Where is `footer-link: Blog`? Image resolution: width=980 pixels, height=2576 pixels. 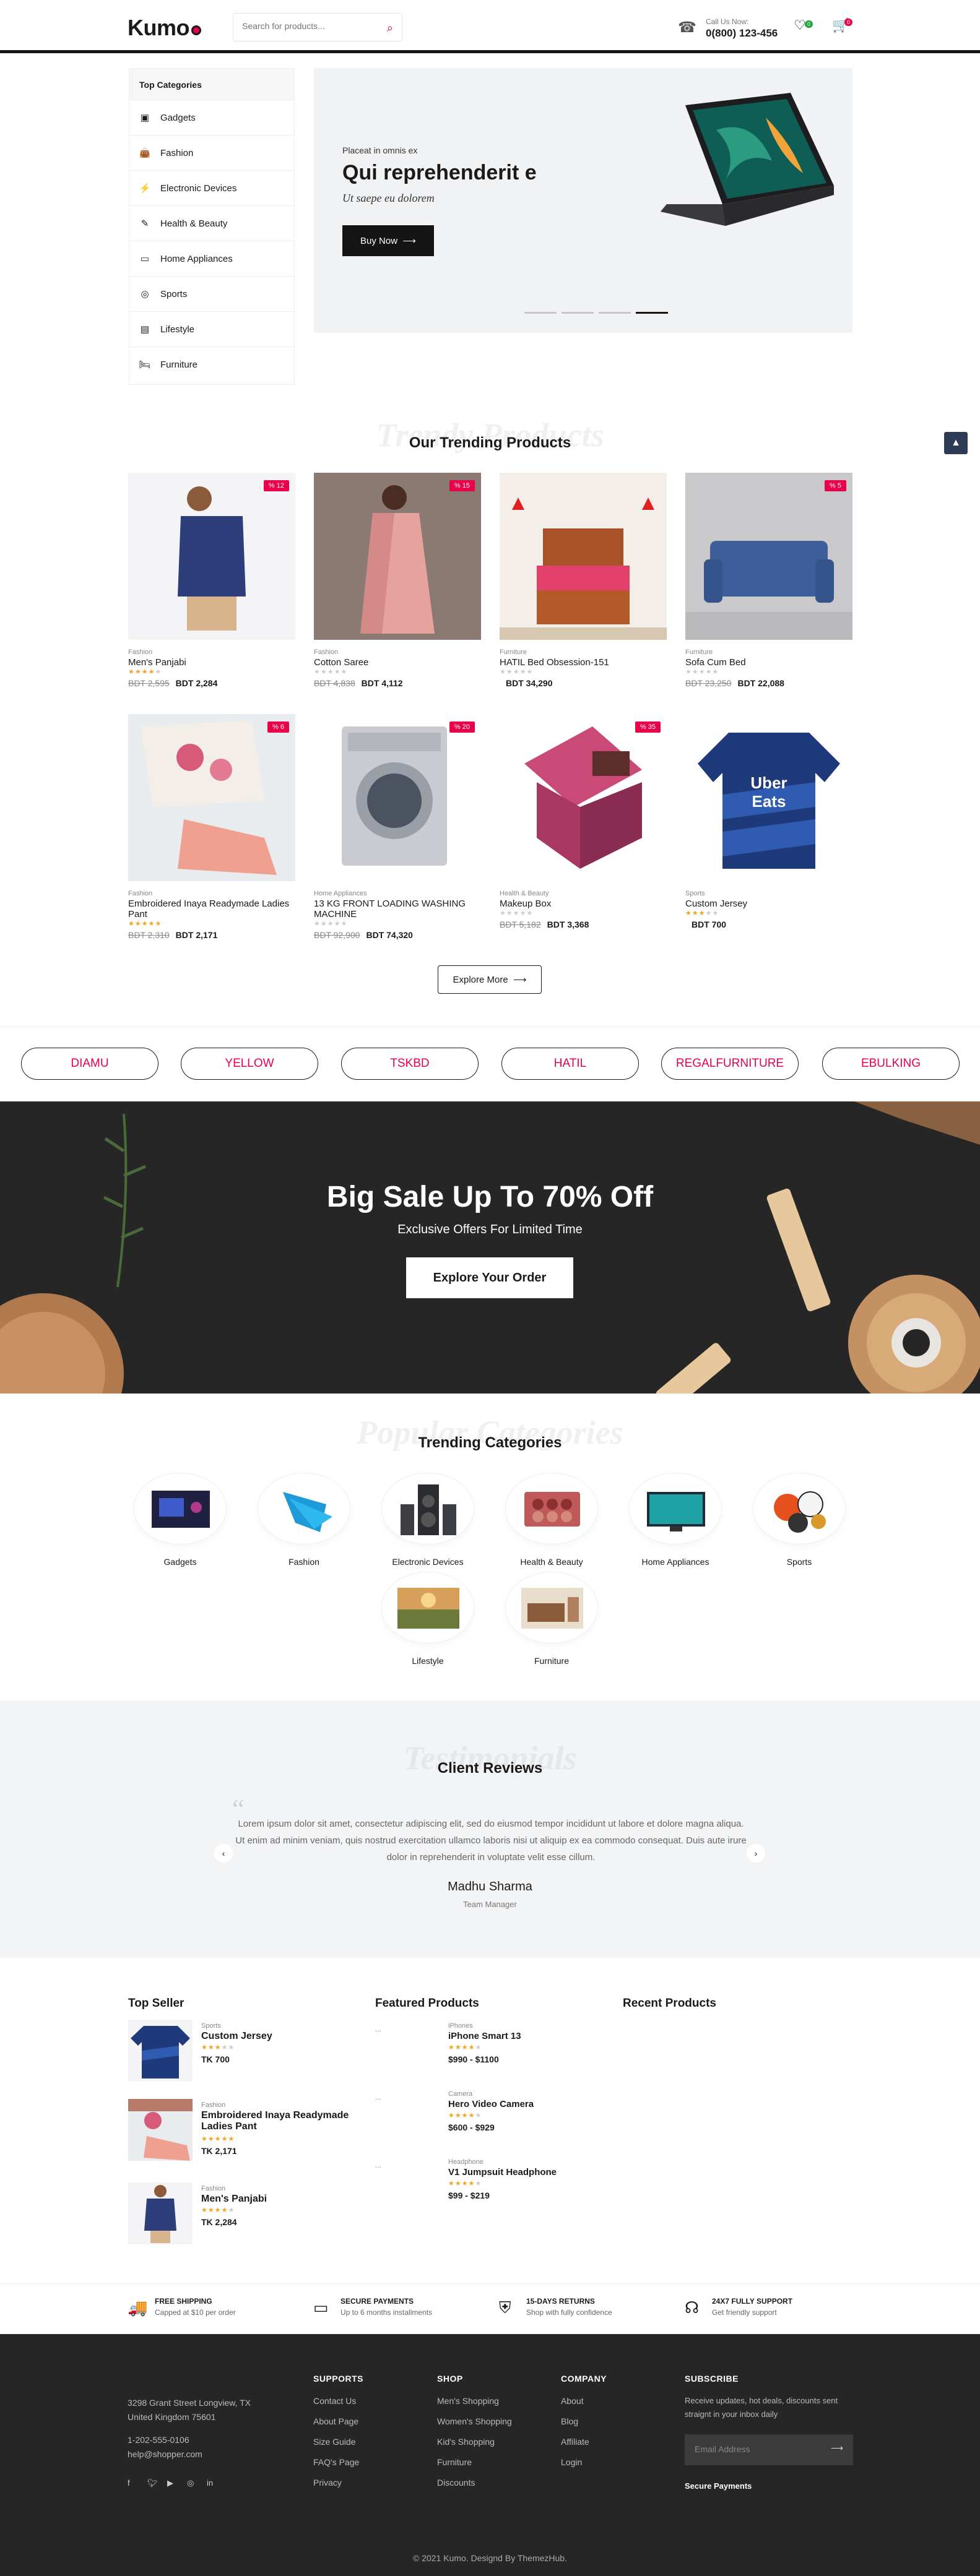 footer-link: Blog is located at coordinates (569, 2421).